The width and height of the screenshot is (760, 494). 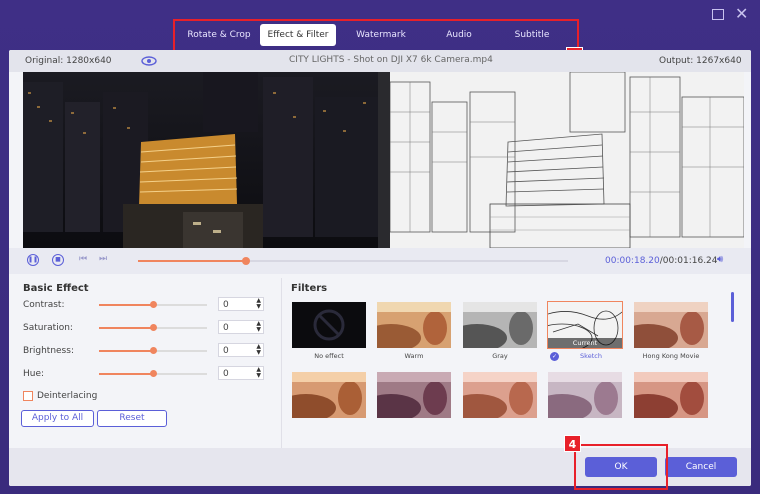 I want to click on hue-label: Hue:, so click(x=34, y=374).